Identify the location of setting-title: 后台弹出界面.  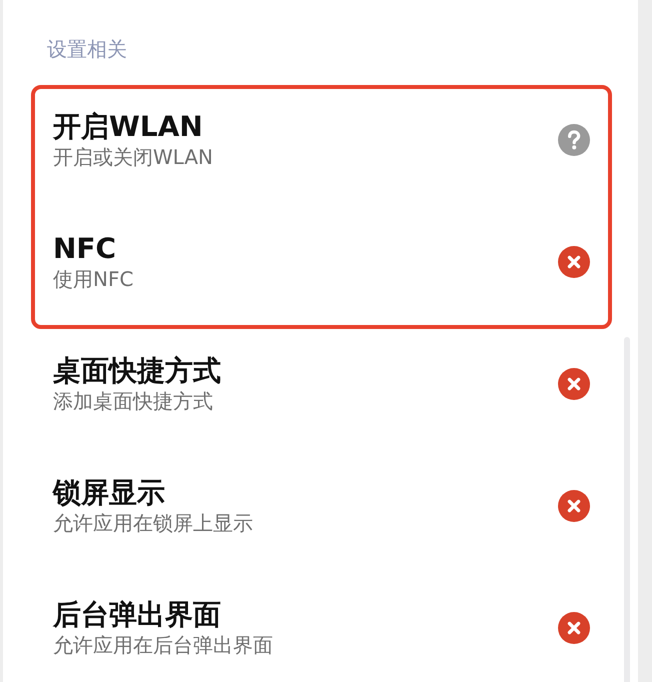
(137, 615).